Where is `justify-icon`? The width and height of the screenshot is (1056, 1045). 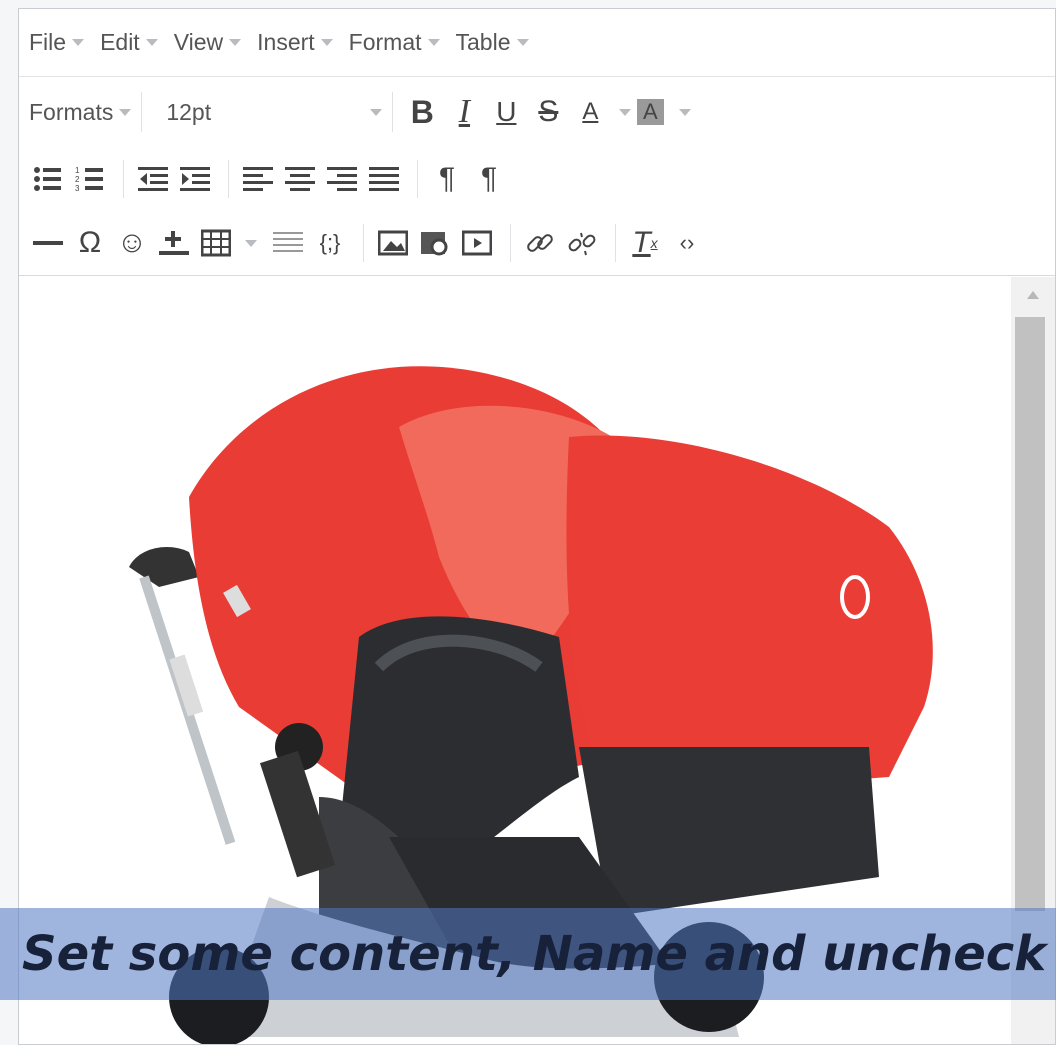 justify-icon is located at coordinates (384, 179).